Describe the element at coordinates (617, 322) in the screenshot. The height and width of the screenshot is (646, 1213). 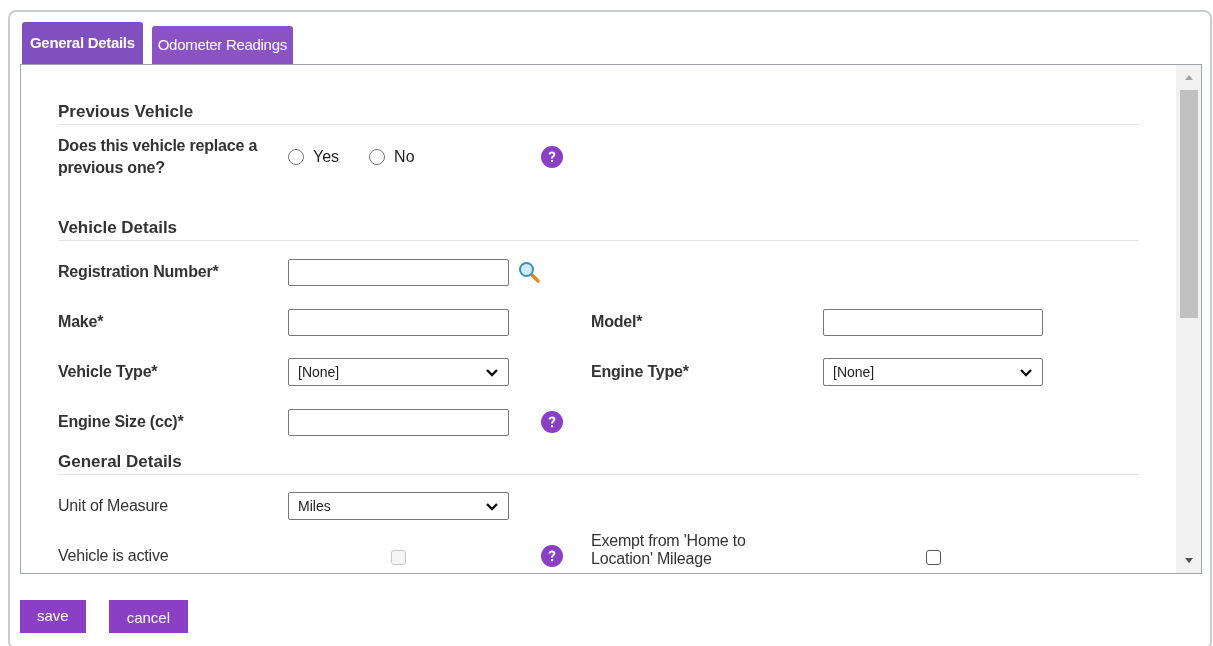
I see `field-label: Model*` at that location.